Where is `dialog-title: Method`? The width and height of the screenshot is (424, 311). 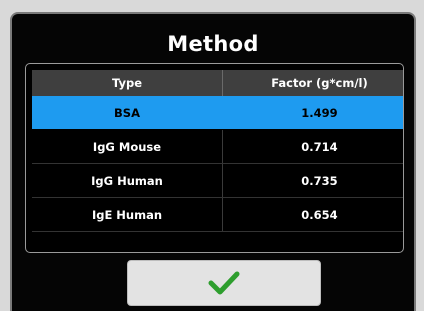 dialog-title: Method is located at coordinates (213, 44).